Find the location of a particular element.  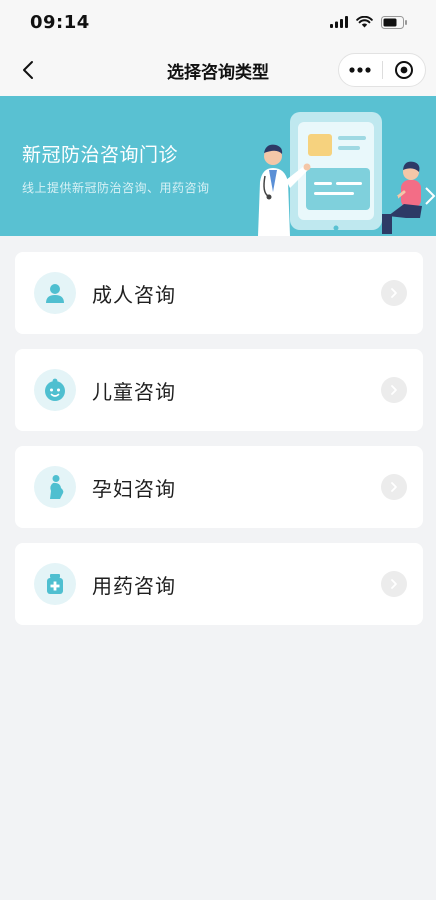

child-icon is located at coordinates (55, 390).